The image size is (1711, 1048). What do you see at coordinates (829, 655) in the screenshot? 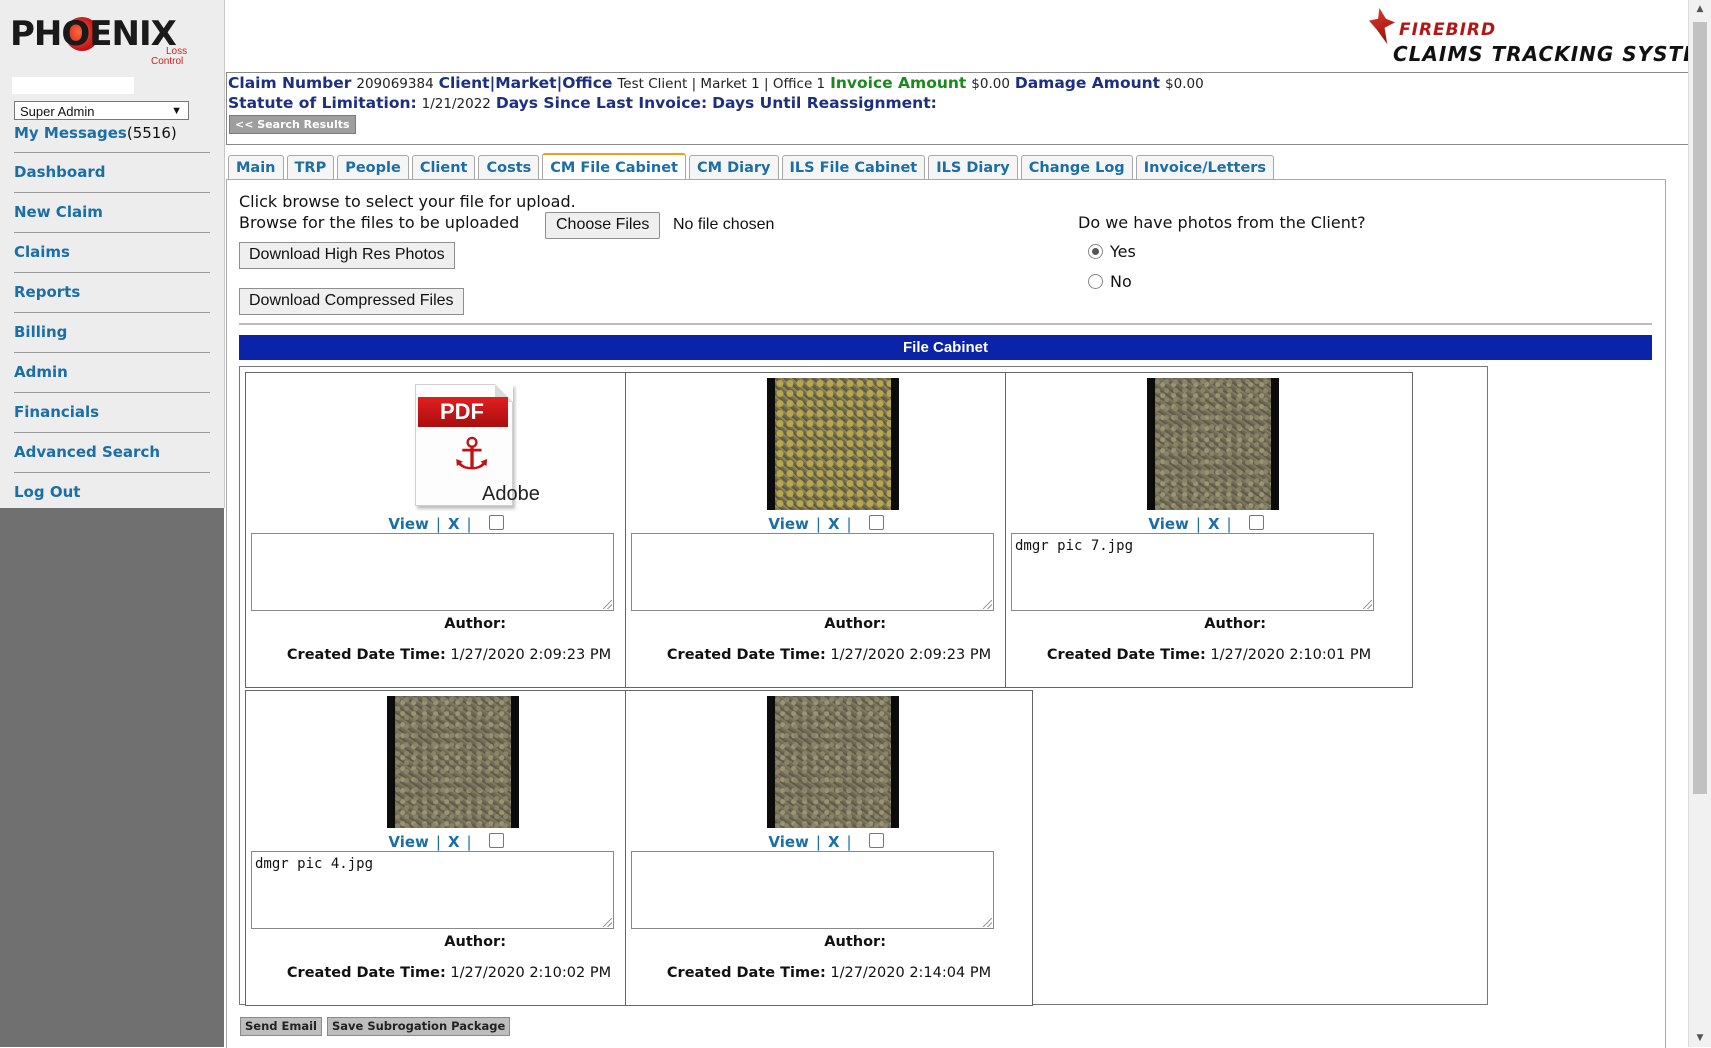
I see `created-date: Created Date Time: 1/27/2020 2:09:23 PM` at bounding box center [829, 655].